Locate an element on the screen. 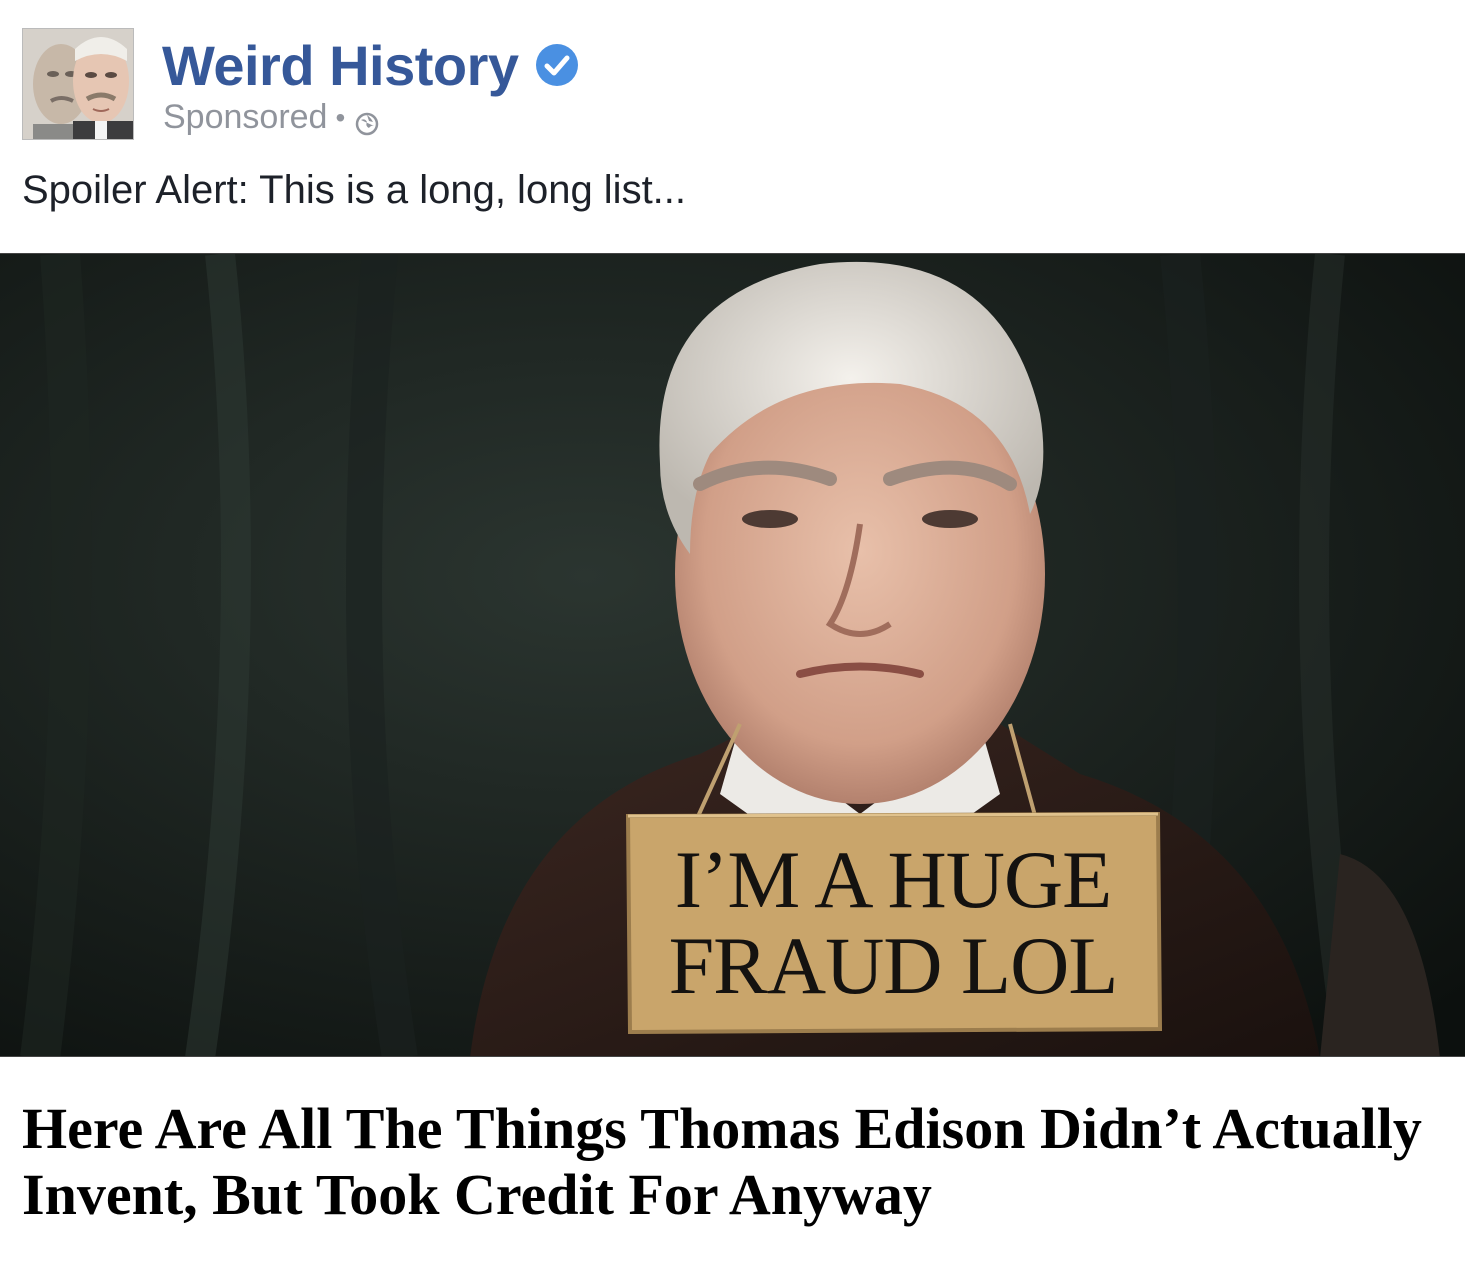  page-name-link: Weird History is located at coordinates (340, 65).